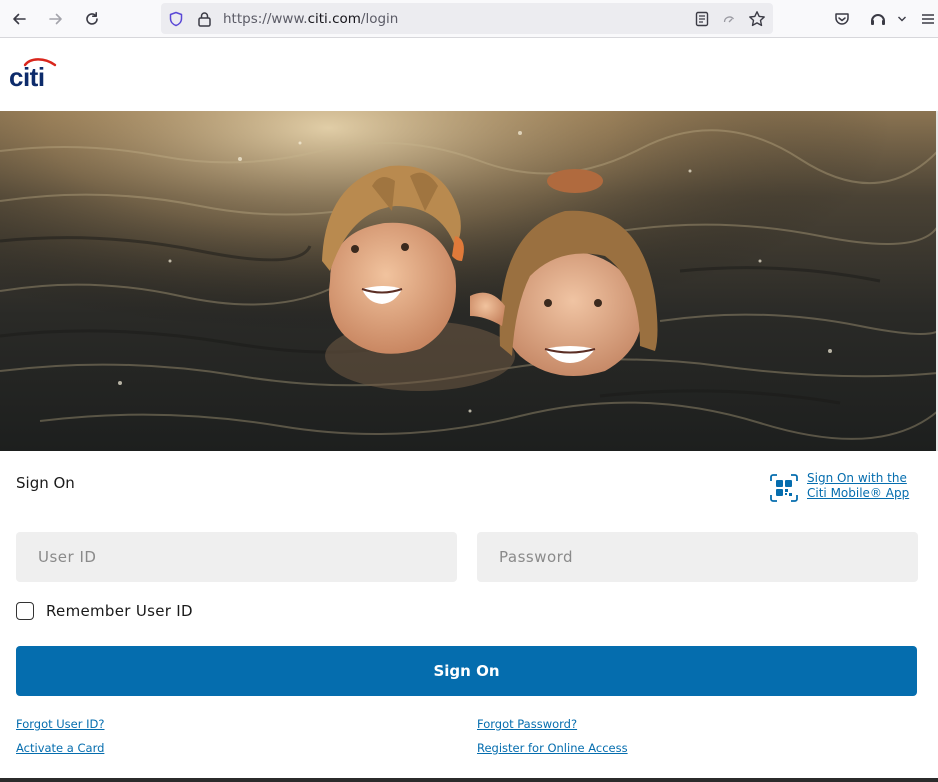 This screenshot has width=938, height=782. Describe the element at coordinates (236, 557) in the screenshot. I see `user-id-input` at that location.